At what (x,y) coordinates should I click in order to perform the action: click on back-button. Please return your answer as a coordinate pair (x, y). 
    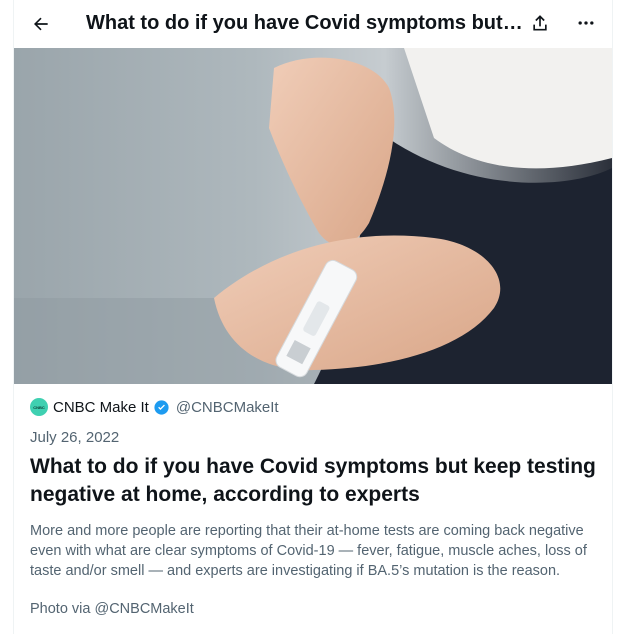
    Looking at the image, I should click on (41, 24).